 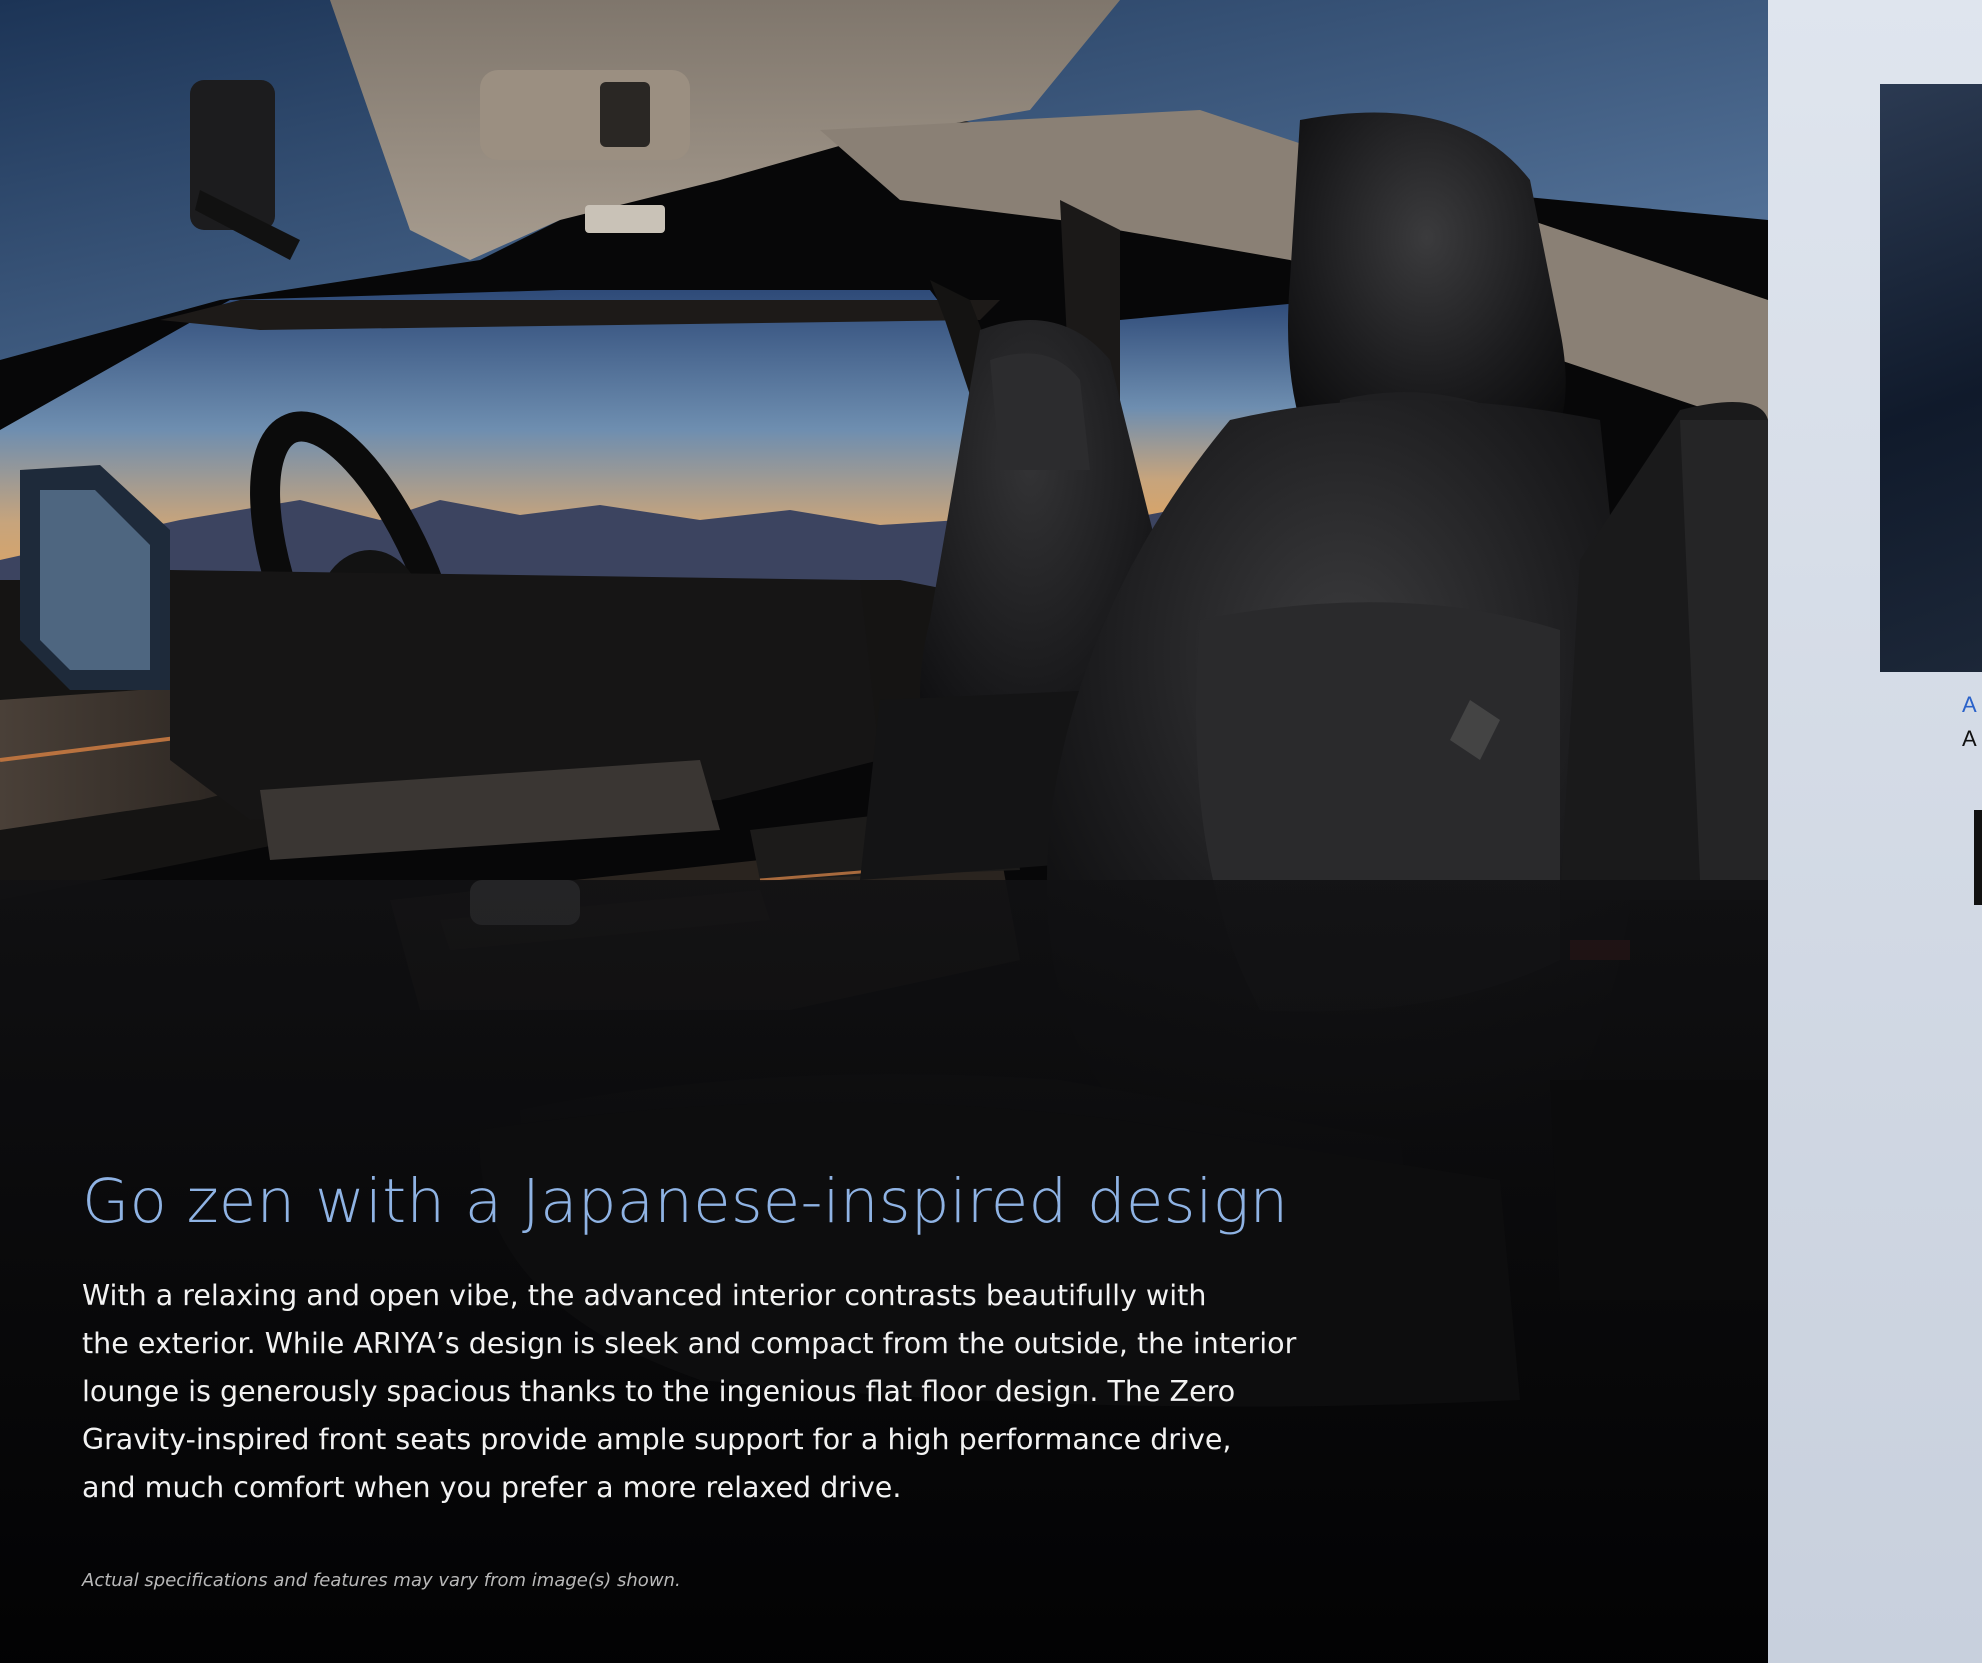 What do you see at coordinates (1969, 704) in the screenshot?
I see `adjacent-caption-blue: A` at bounding box center [1969, 704].